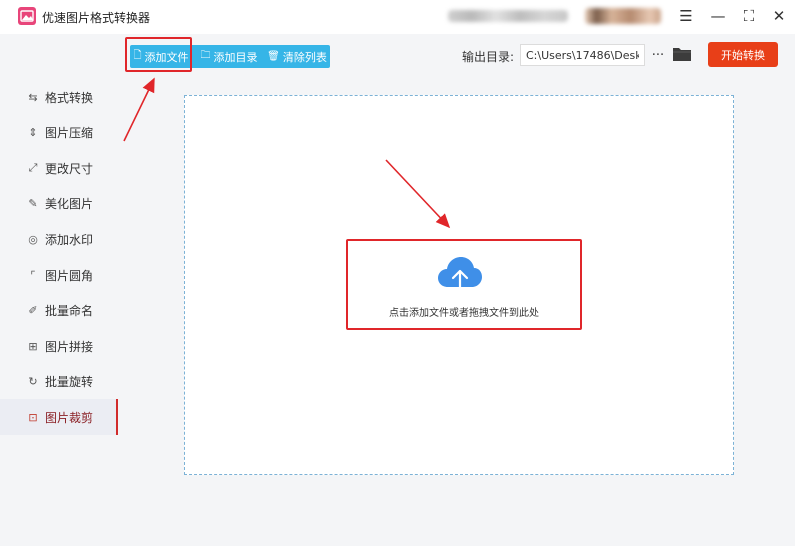 The height and width of the screenshot is (546, 795). I want to click on app-title: 优速图片格式转换器, so click(96, 18).